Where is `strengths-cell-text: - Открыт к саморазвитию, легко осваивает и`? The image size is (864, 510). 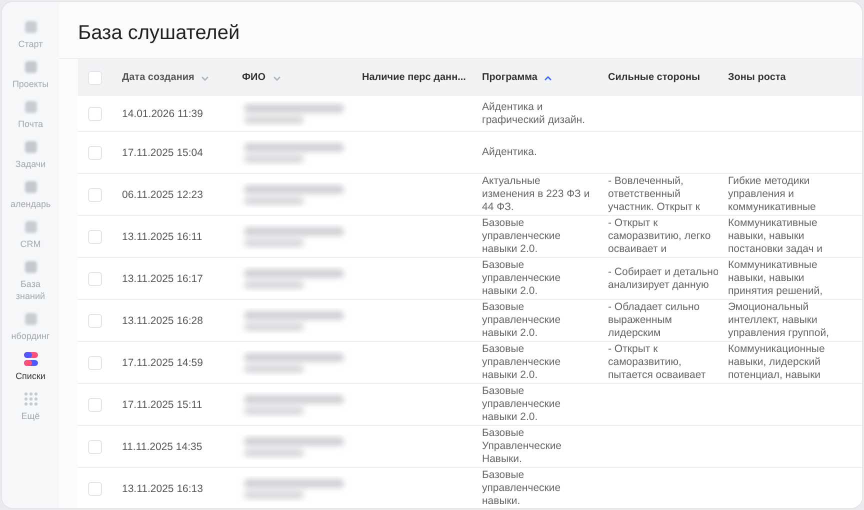
strengths-cell-text: - Открыт к саморазвитию, легко осваивает и is located at coordinates (660, 236).